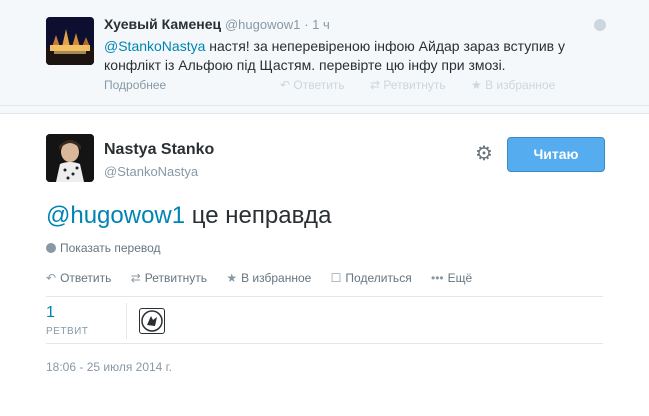  I want to click on parent-favorite-button: ★ В избранное, so click(513, 85).